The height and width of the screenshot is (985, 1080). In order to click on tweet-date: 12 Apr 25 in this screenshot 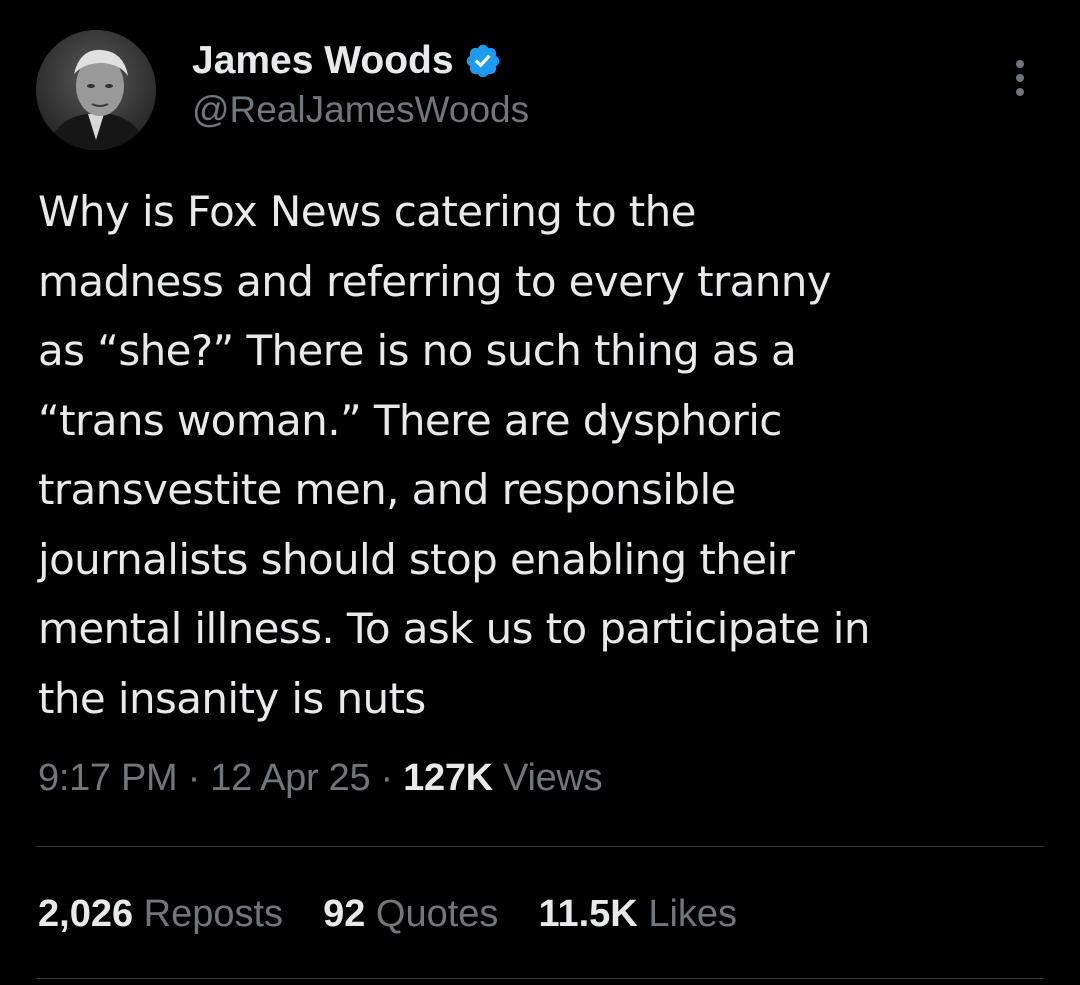, I will do `click(290, 778)`.